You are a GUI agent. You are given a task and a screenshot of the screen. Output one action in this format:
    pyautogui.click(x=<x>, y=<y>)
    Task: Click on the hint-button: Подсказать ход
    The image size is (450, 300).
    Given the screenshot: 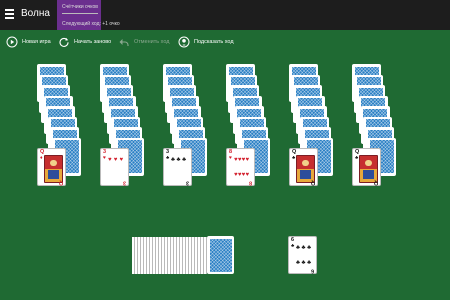 What is the action you would take?
    pyautogui.click(x=205, y=42)
    